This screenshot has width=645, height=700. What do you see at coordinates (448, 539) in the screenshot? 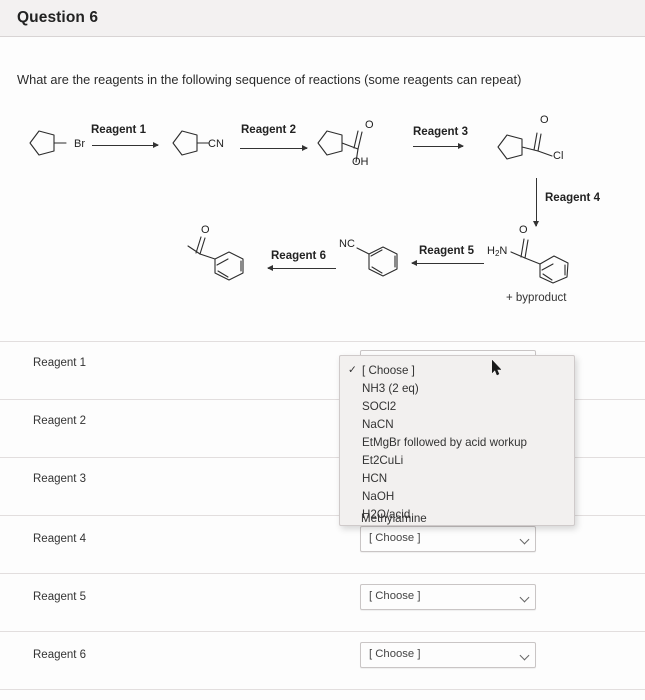
I see `answer-select-4: [ Choose ]` at bounding box center [448, 539].